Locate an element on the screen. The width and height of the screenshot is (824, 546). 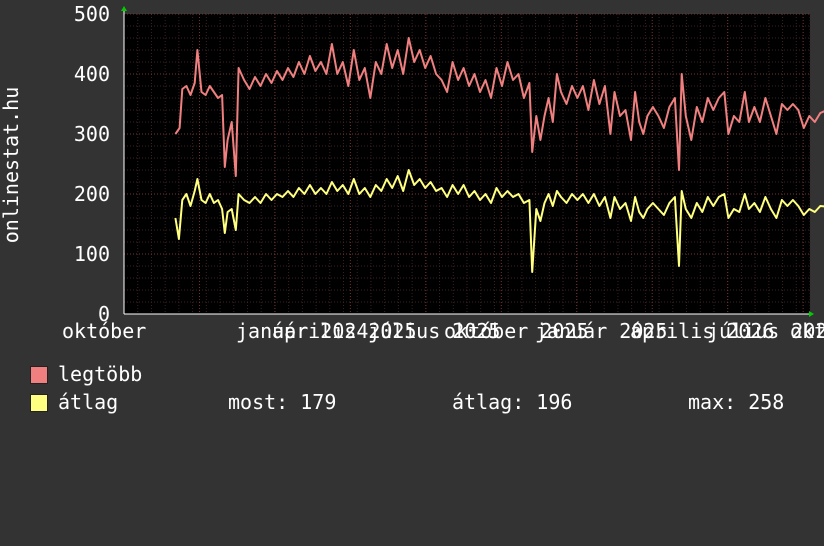
stat-avg-value: 196 is located at coordinates (554, 402).